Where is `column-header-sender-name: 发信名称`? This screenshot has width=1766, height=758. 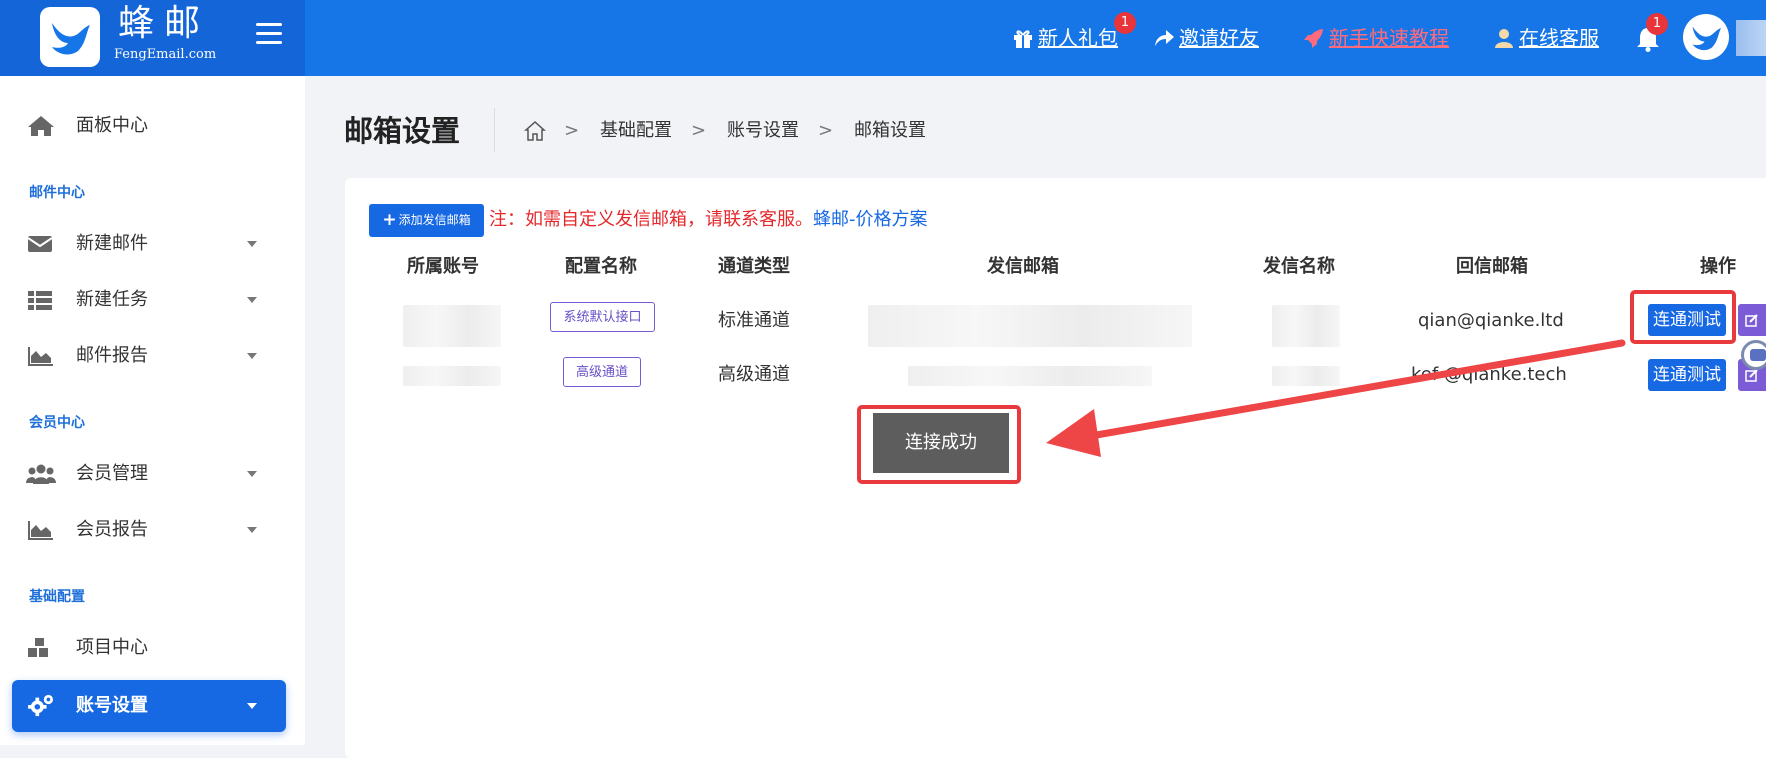
column-header-sender-name: 发信名称 is located at coordinates (1299, 266).